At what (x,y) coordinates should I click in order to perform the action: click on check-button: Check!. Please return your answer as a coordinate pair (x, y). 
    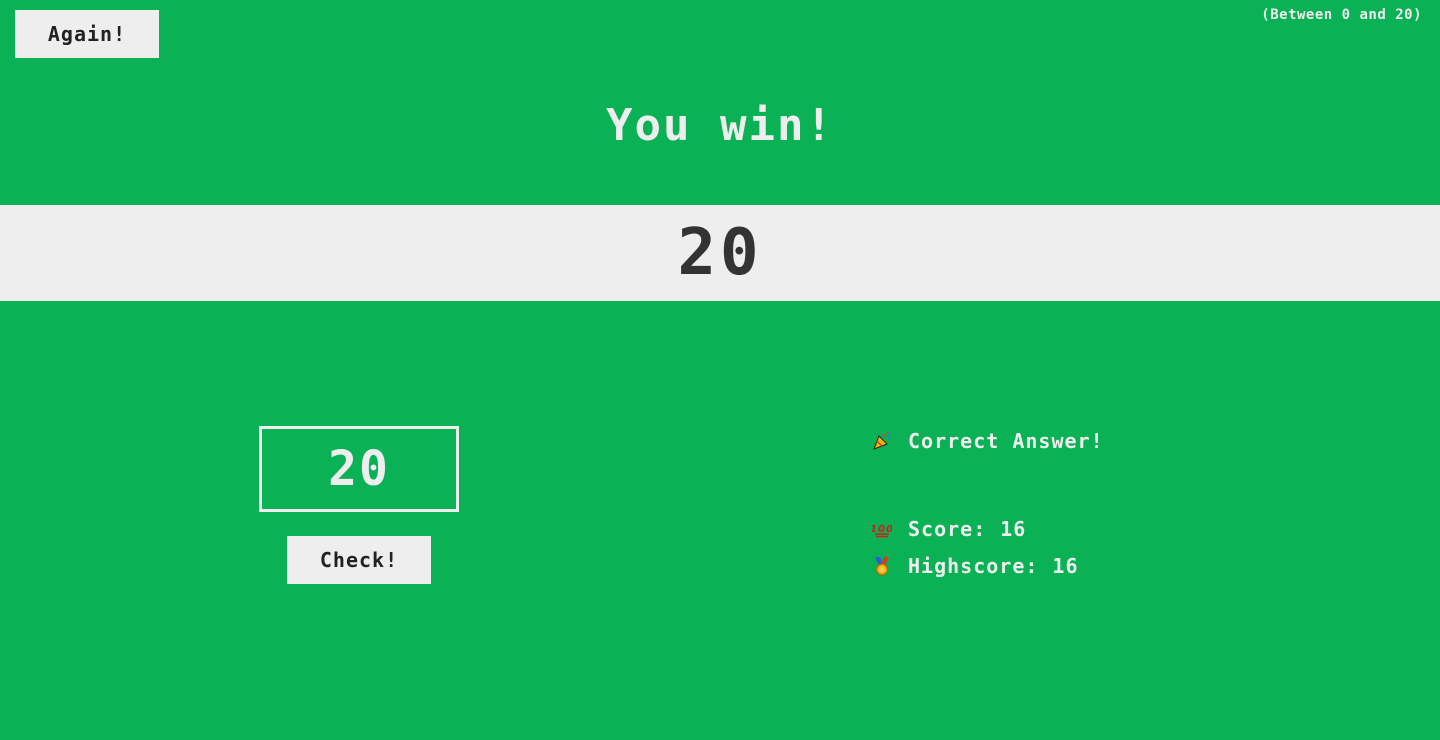
    Looking at the image, I should click on (359, 560).